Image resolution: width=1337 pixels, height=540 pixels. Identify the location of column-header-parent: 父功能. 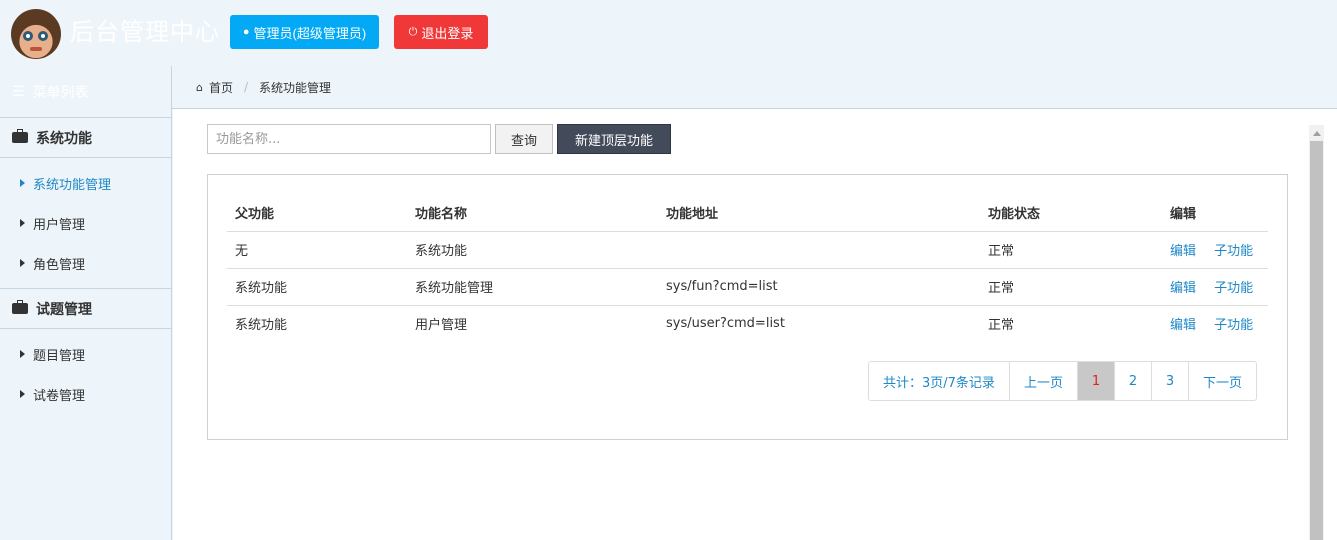
(317, 213).